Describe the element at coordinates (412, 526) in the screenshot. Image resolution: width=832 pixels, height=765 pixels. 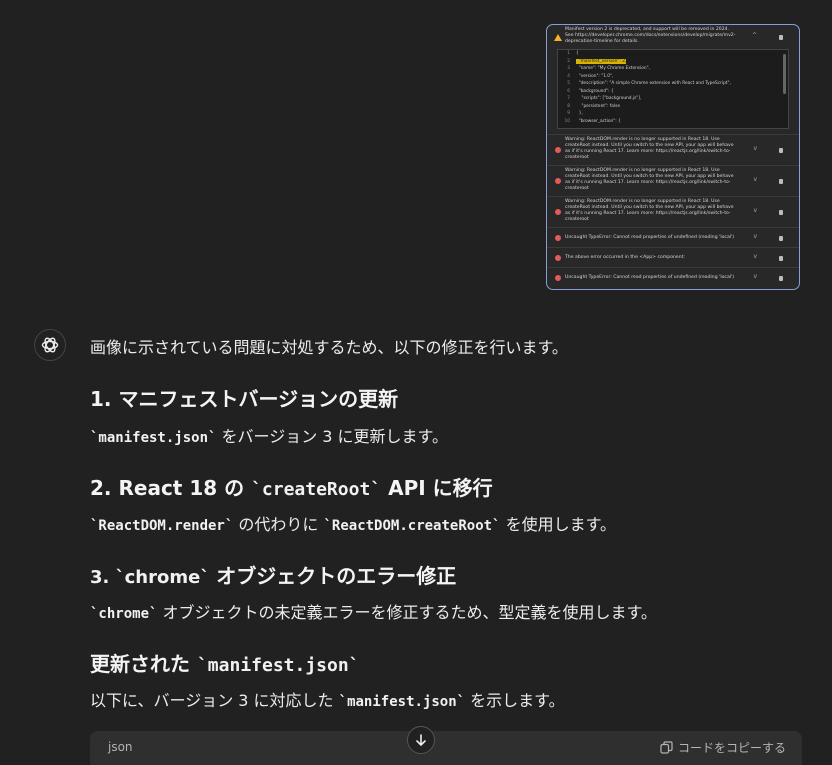
I see `inline-code: `ReactDOM.createRoot`` at that location.